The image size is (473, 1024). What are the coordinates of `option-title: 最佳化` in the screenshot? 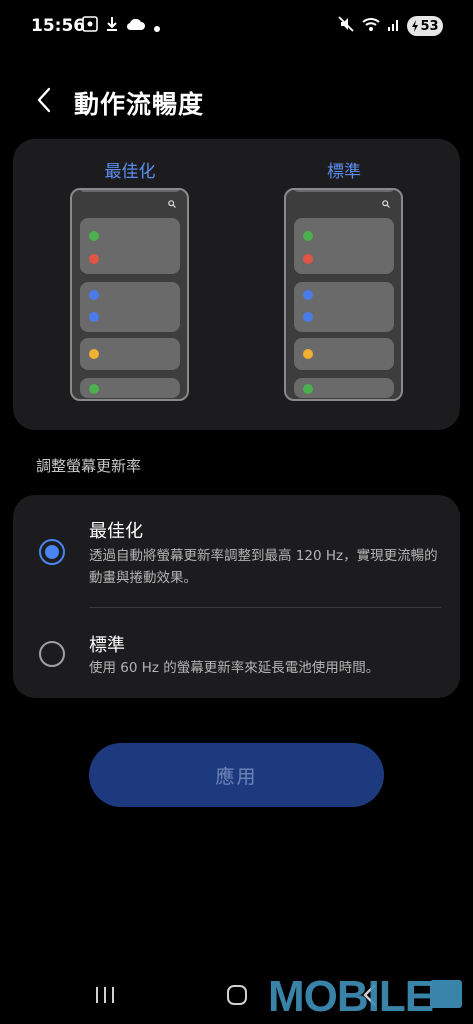 It's located at (116, 531).